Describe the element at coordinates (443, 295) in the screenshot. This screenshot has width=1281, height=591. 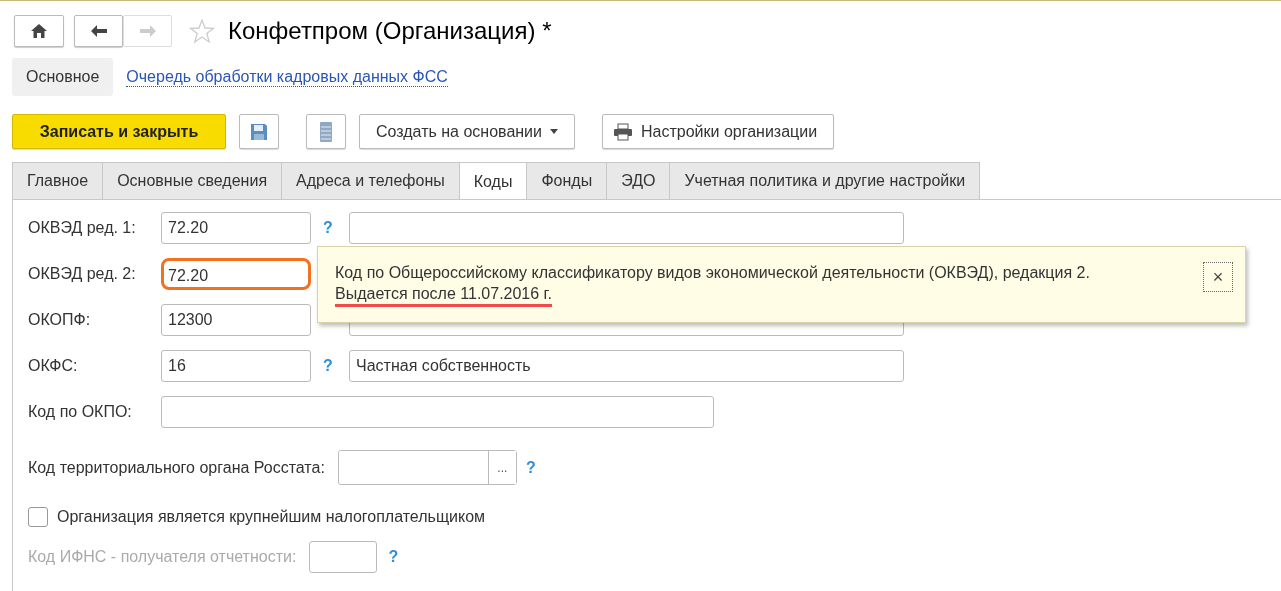
I see `tooltip-note: Выдается после 11.07.2016 г.` at that location.